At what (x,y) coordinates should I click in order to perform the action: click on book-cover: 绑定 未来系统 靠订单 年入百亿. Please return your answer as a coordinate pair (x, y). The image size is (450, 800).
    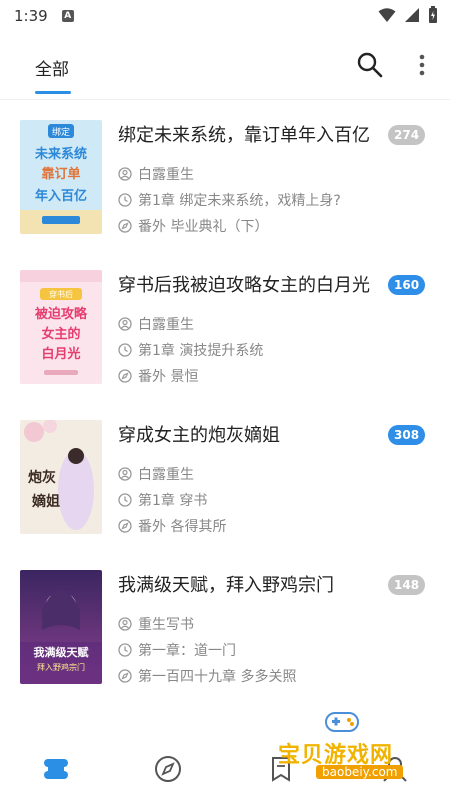
    Looking at the image, I should click on (61, 177).